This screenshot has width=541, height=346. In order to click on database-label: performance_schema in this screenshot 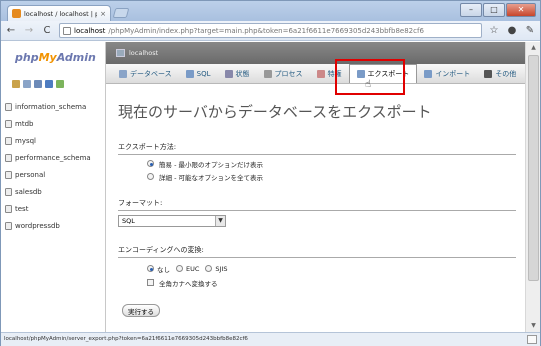, I will do `click(53, 157)`.